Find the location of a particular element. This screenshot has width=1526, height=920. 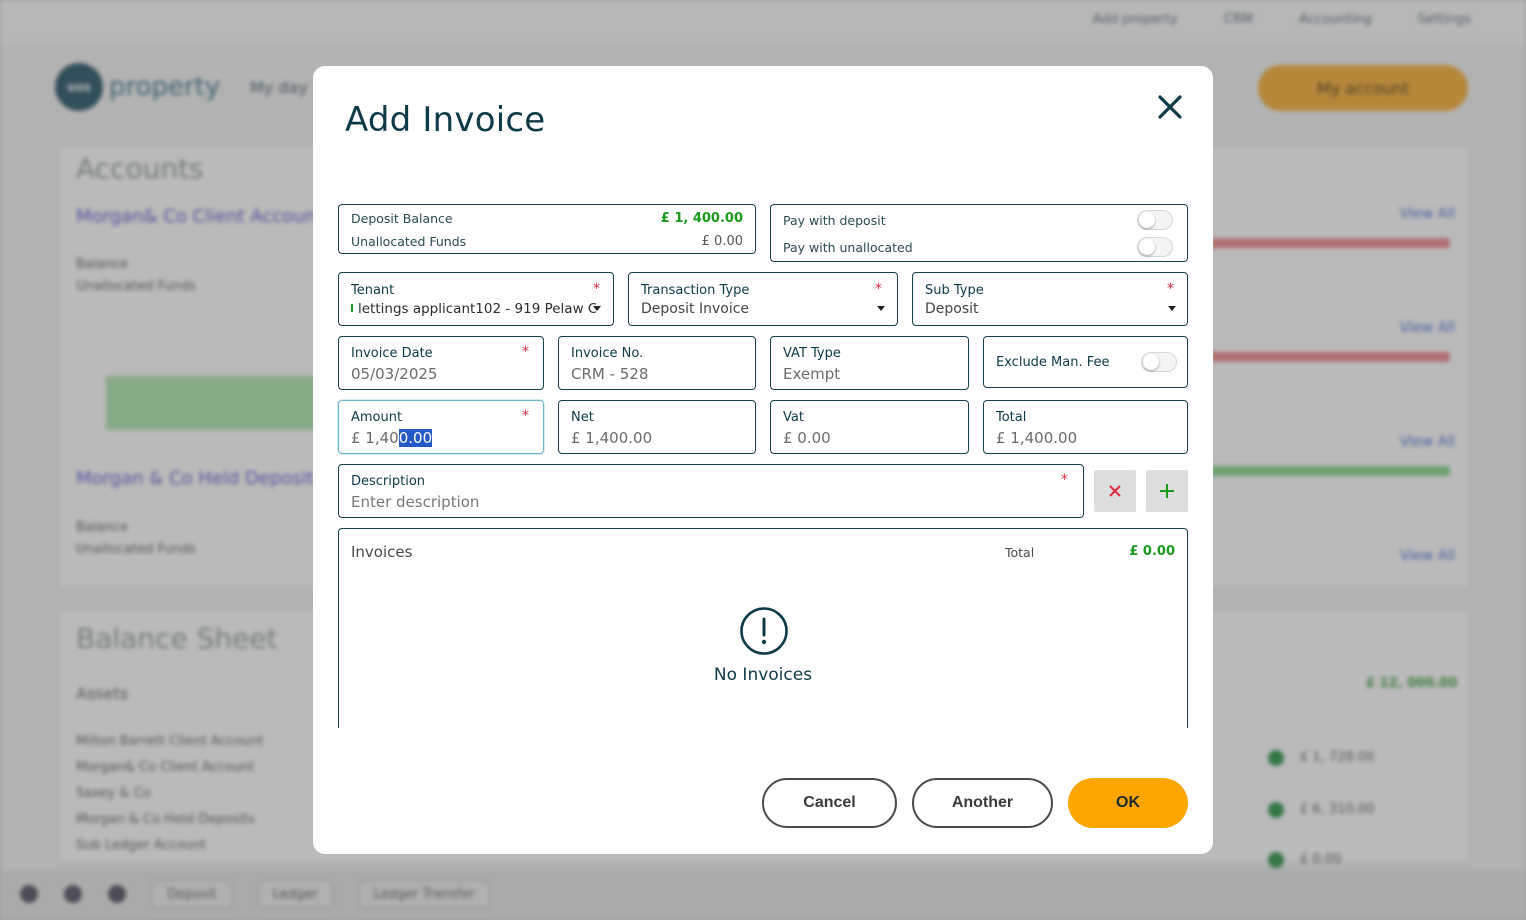

exclude-fee-panel: Exclude Man. Fee is located at coordinates (1085, 362).